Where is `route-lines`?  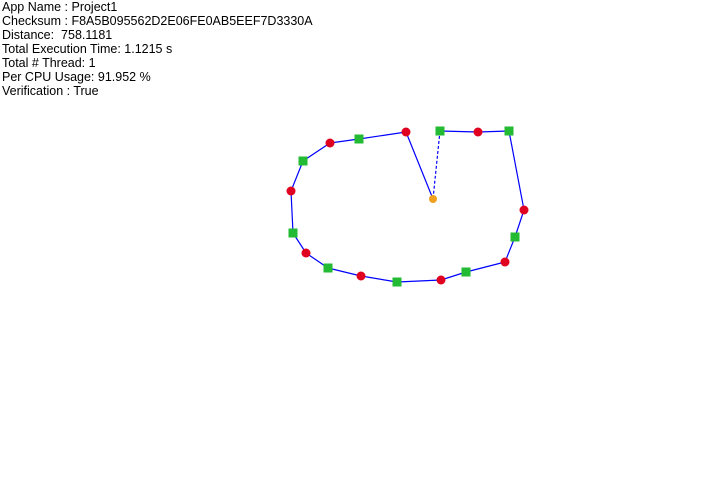 route-lines is located at coordinates (407, 206).